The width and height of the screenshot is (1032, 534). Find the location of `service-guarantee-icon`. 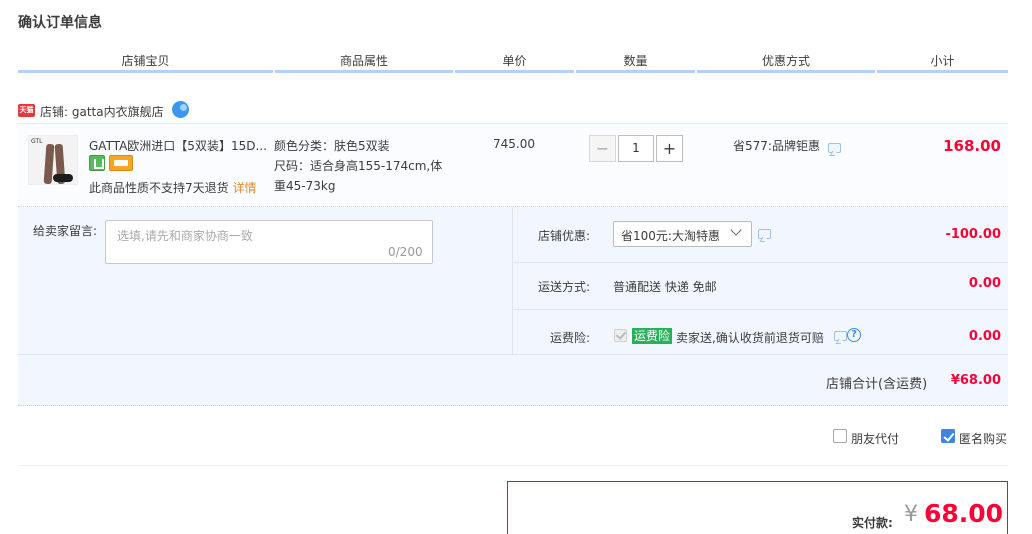

service-guarantee-icon is located at coordinates (97, 163).